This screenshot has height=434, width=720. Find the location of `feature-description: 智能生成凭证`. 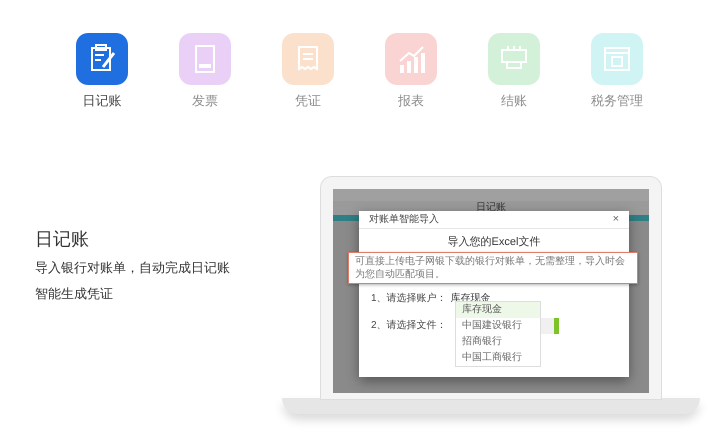

feature-description: 智能生成凭证 is located at coordinates (74, 294).